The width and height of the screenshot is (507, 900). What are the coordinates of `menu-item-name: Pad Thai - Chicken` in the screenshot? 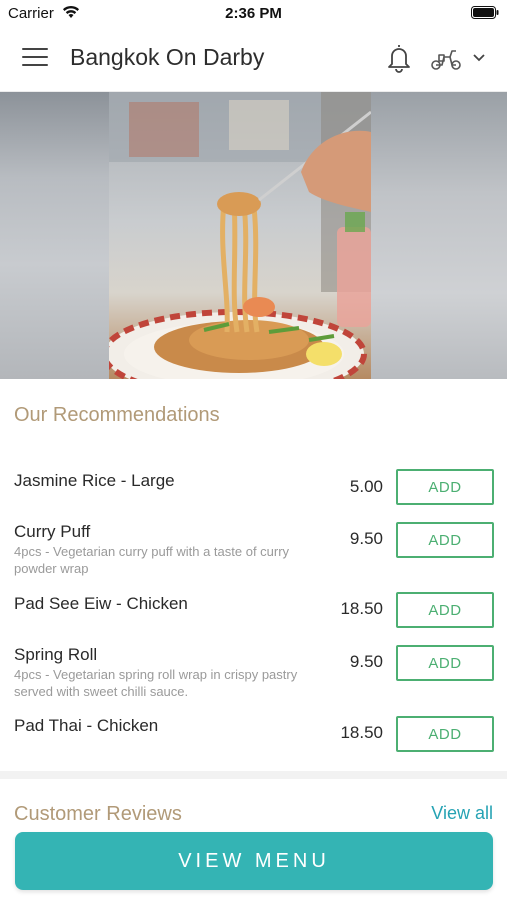 It's located at (86, 725).